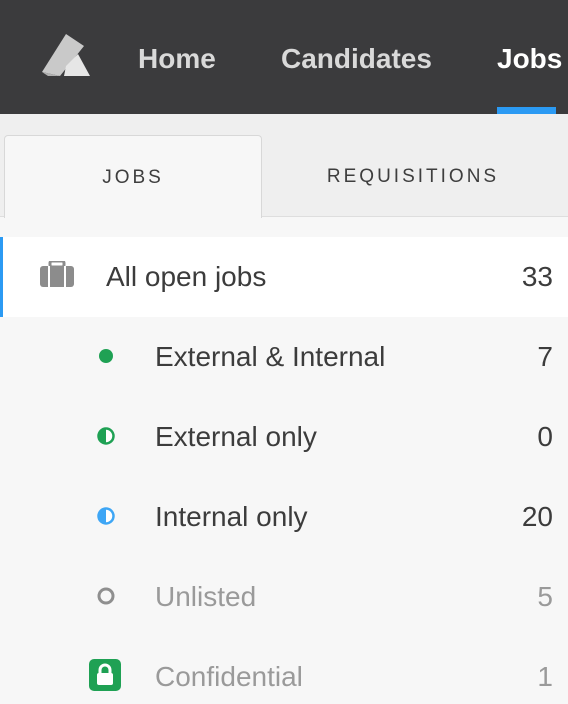  What do you see at coordinates (529, 59) in the screenshot?
I see `nav-jobs: Jobs` at bounding box center [529, 59].